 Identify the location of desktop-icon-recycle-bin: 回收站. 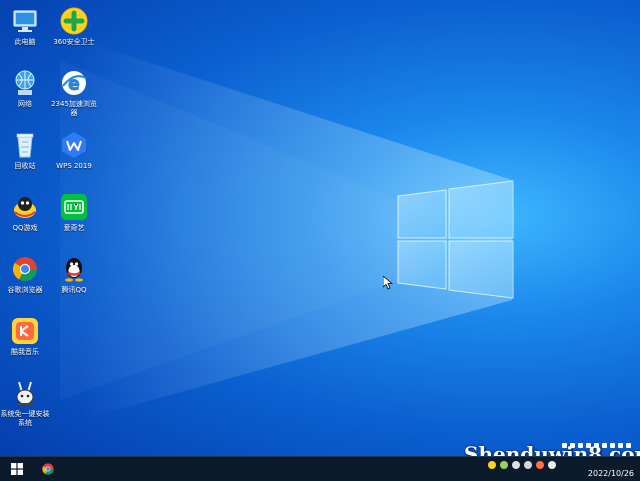
(25, 148).